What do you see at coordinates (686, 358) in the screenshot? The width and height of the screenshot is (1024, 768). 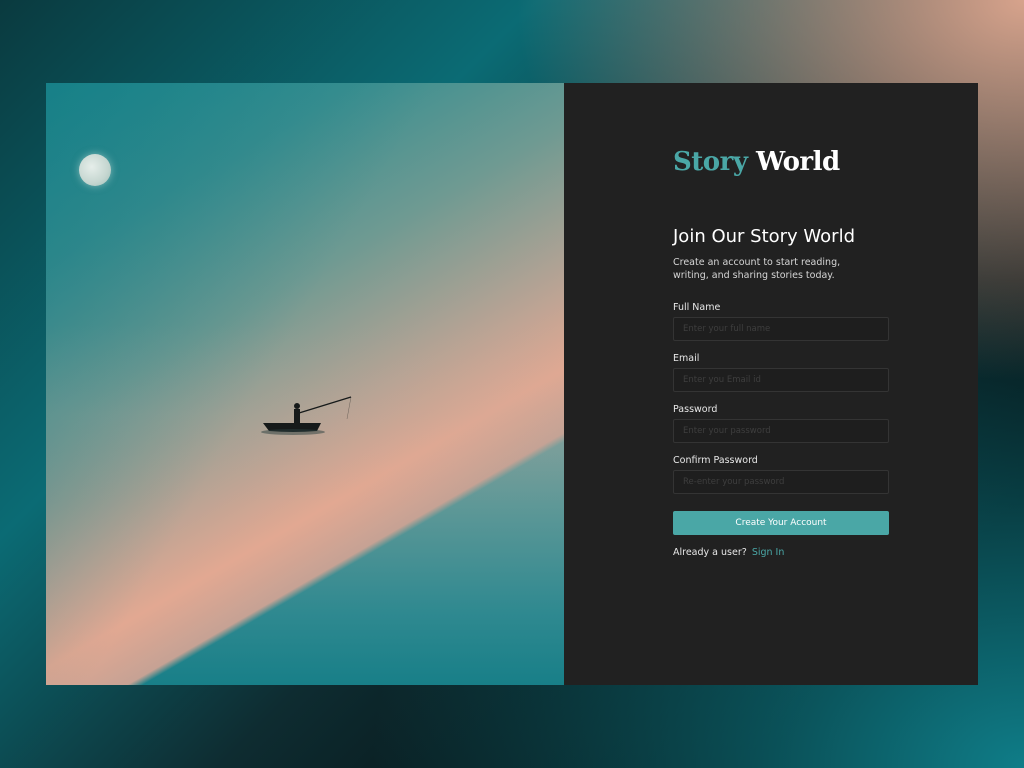 I see `email-label: Email` at bounding box center [686, 358].